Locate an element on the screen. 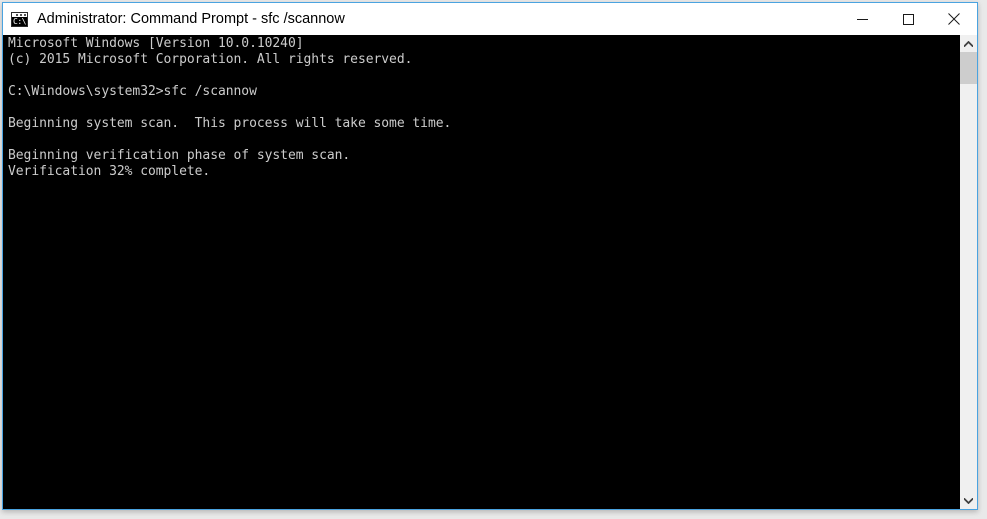 Image resolution: width=987 pixels, height=519 pixels. chevron-down-icon is located at coordinates (968, 500).